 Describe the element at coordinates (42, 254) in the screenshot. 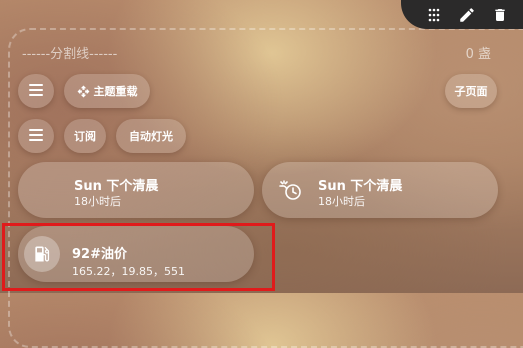

I see `gas-station-icon` at that location.